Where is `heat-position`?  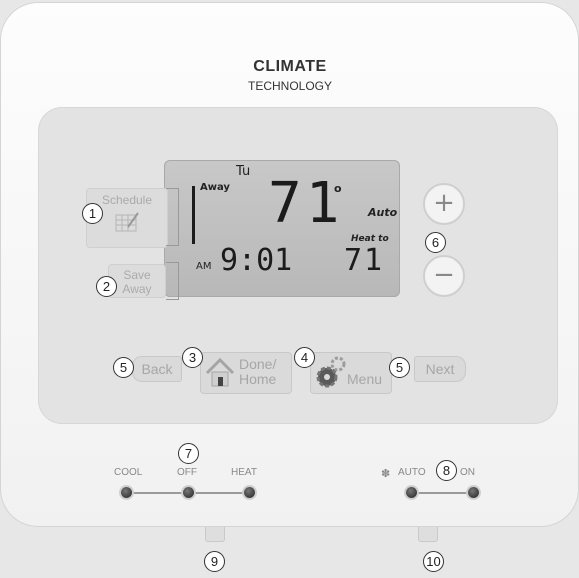 heat-position is located at coordinates (249, 492).